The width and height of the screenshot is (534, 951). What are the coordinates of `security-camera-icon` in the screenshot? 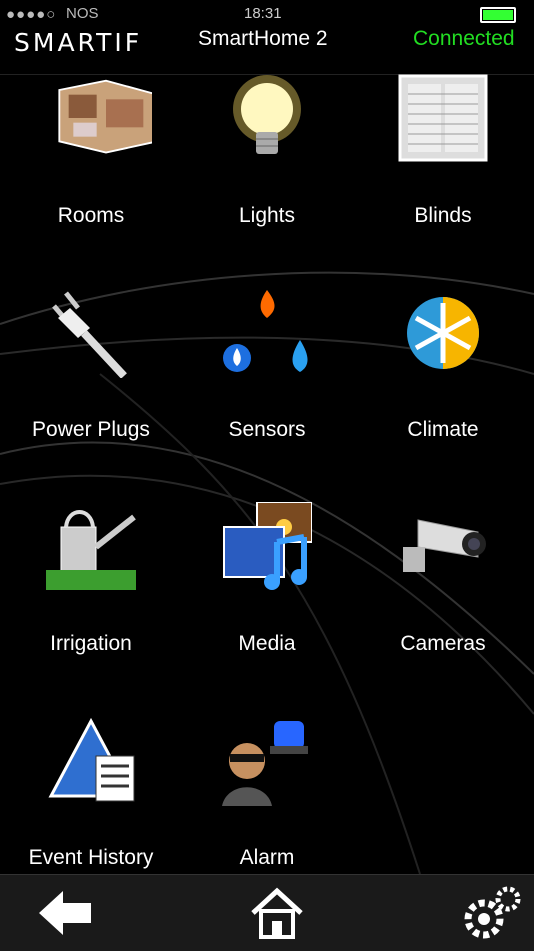 It's located at (444, 545).